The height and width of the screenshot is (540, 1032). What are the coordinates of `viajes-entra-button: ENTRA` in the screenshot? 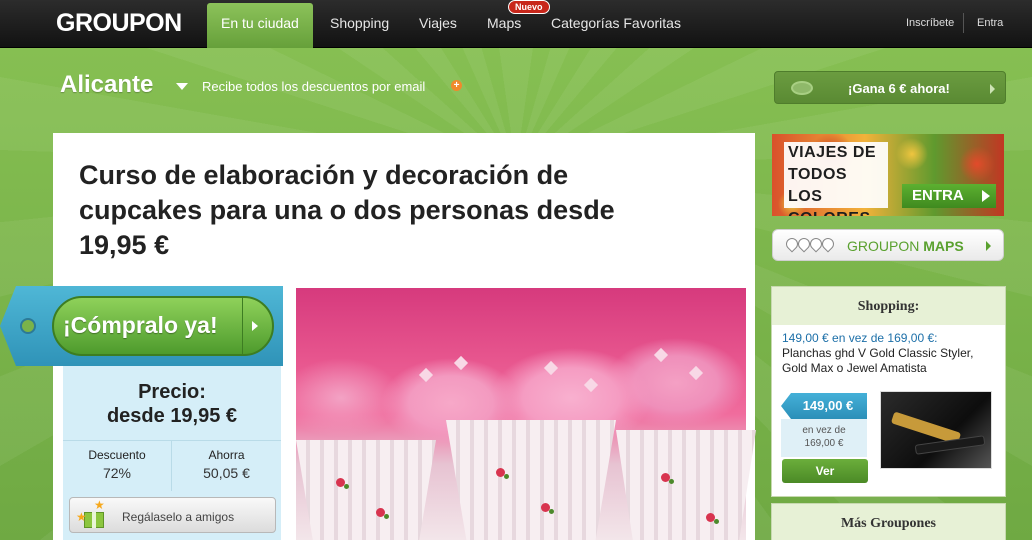 It's located at (949, 196).